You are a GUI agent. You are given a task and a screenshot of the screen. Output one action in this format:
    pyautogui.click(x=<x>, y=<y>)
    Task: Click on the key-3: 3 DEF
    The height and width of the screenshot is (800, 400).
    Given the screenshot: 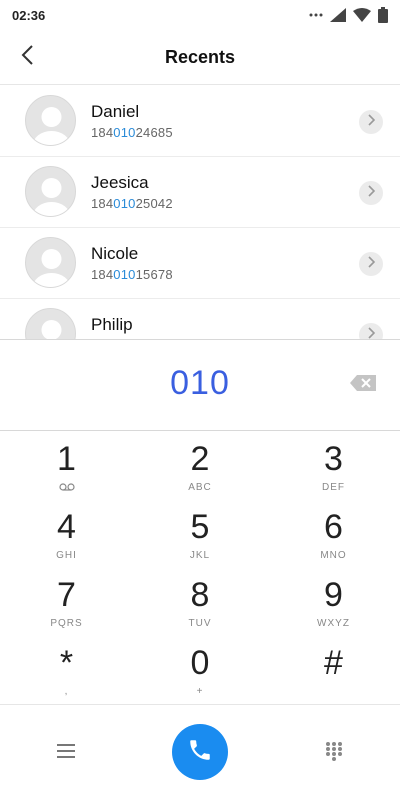 What is the action you would take?
    pyautogui.click(x=333, y=466)
    